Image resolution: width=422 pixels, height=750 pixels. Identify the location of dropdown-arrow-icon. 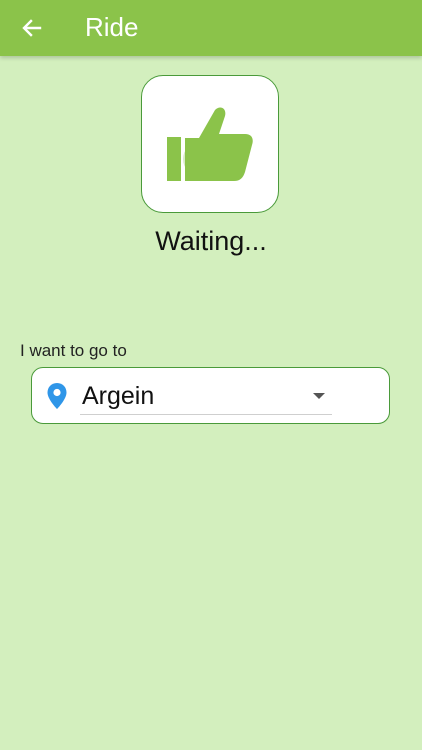
(319, 396).